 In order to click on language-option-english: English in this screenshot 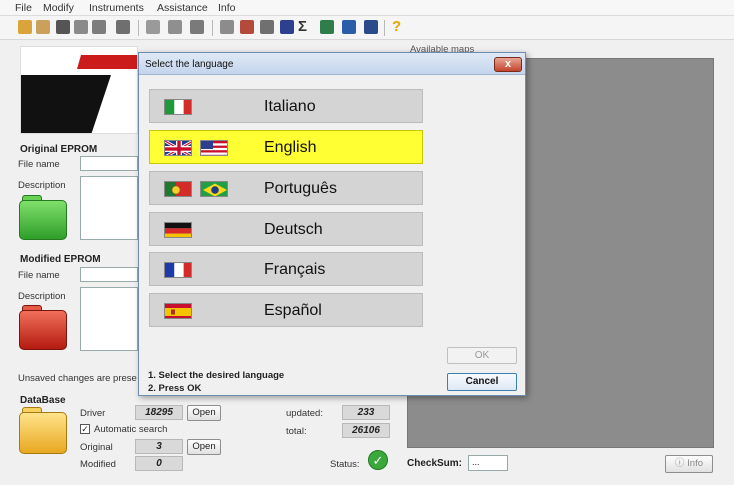, I will do `click(286, 147)`.